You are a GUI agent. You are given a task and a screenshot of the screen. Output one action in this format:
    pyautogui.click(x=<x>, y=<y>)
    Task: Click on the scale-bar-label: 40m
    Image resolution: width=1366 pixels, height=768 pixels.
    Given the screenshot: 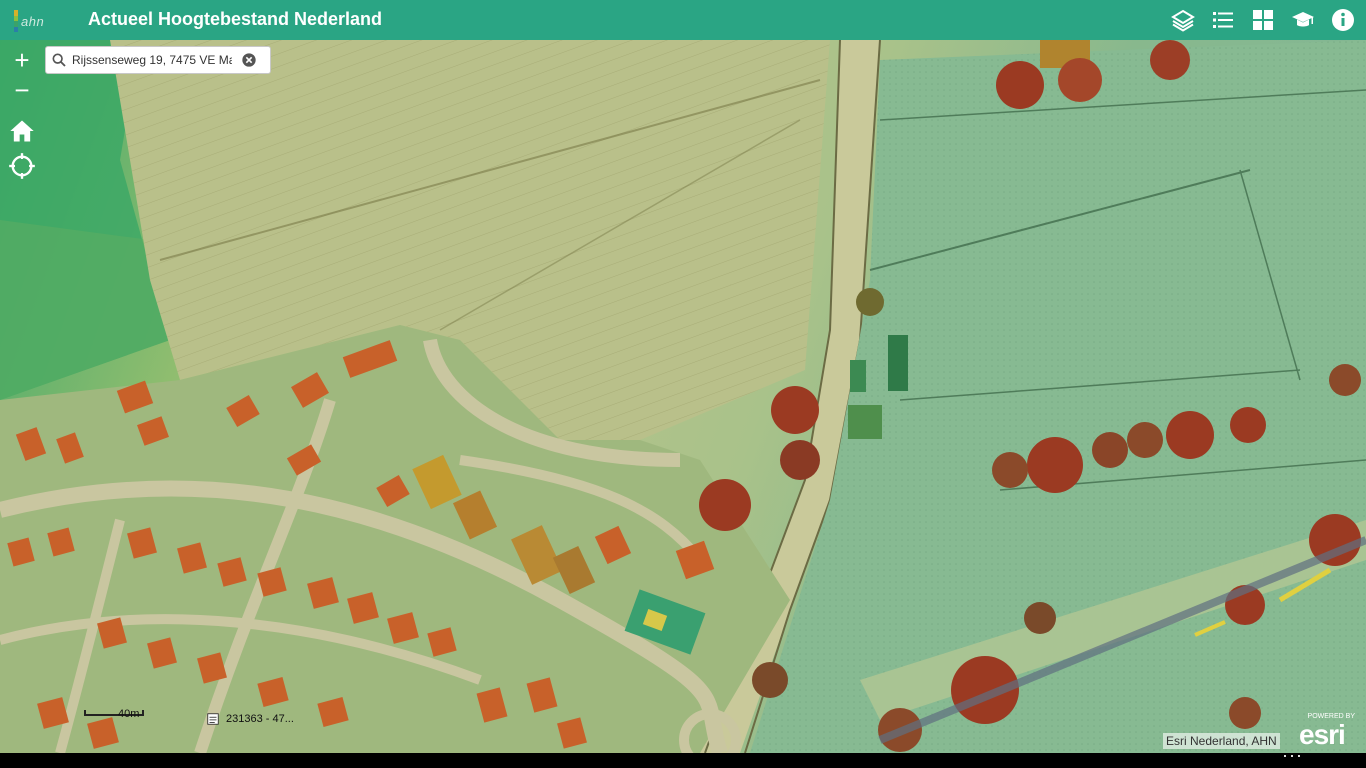 What is the action you would take?
    pyautogui.click(x=129, y=714)
    